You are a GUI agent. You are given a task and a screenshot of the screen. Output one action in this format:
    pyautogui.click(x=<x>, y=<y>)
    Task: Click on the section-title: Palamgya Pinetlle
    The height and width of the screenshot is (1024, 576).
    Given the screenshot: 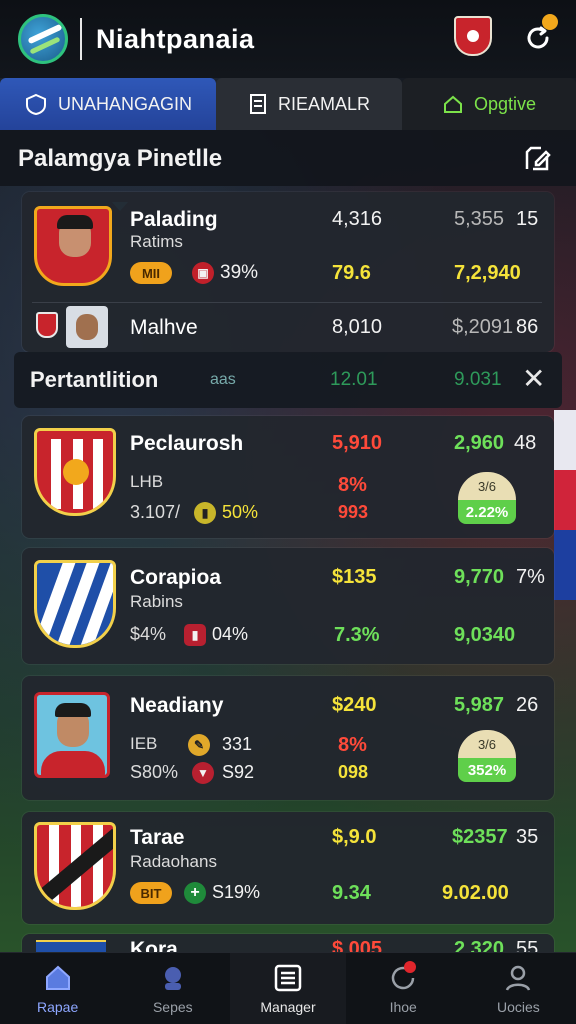 What is the action you would take?
    pyautogui.click(x=120, y=158)
    